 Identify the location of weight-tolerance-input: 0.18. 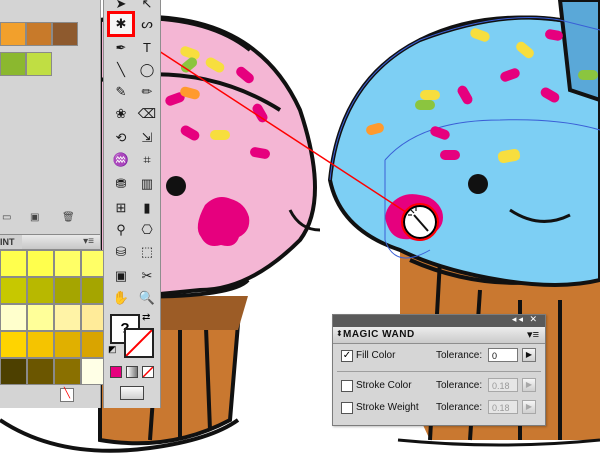
(503, 407).